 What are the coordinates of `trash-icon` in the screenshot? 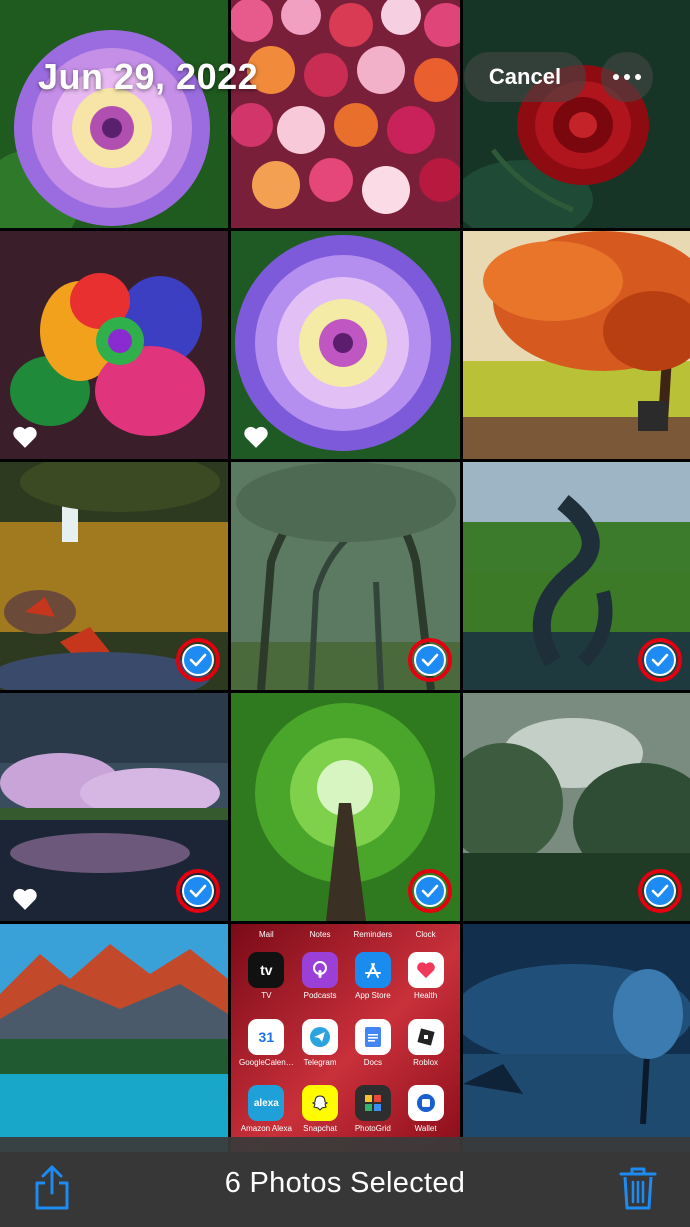 It's located at (638, 1188).